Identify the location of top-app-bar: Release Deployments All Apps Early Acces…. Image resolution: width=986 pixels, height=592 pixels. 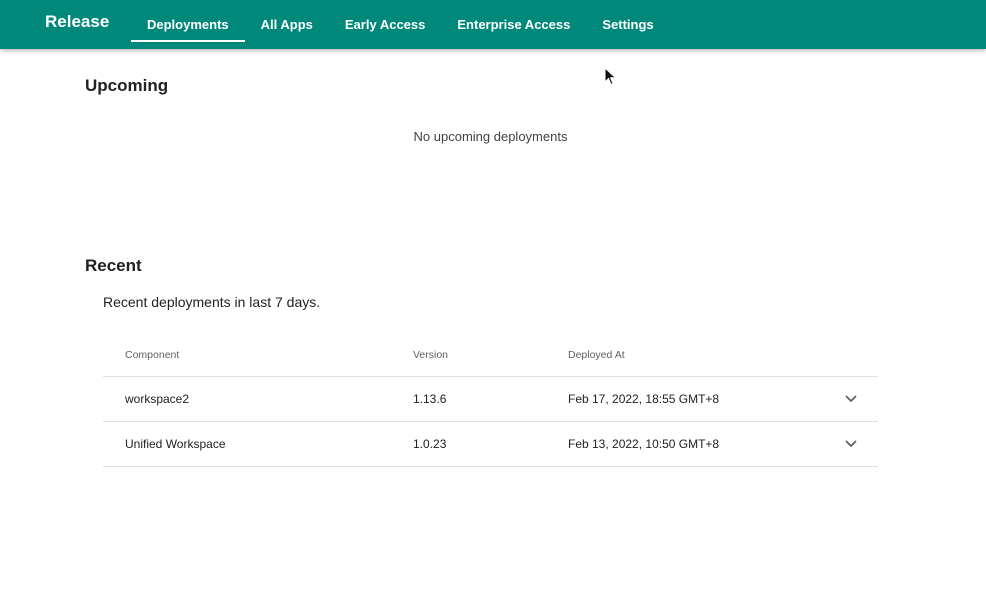
(493, 24).